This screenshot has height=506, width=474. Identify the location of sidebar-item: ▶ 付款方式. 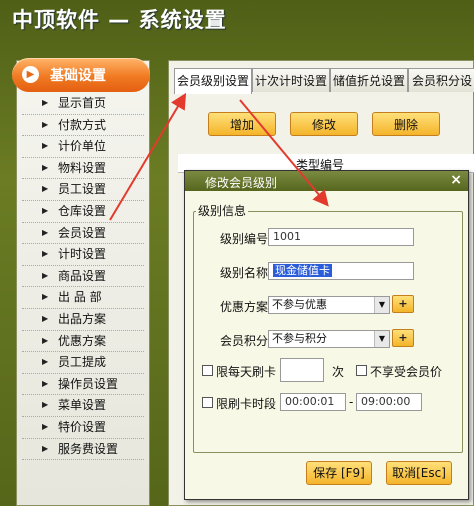
(83, 126).